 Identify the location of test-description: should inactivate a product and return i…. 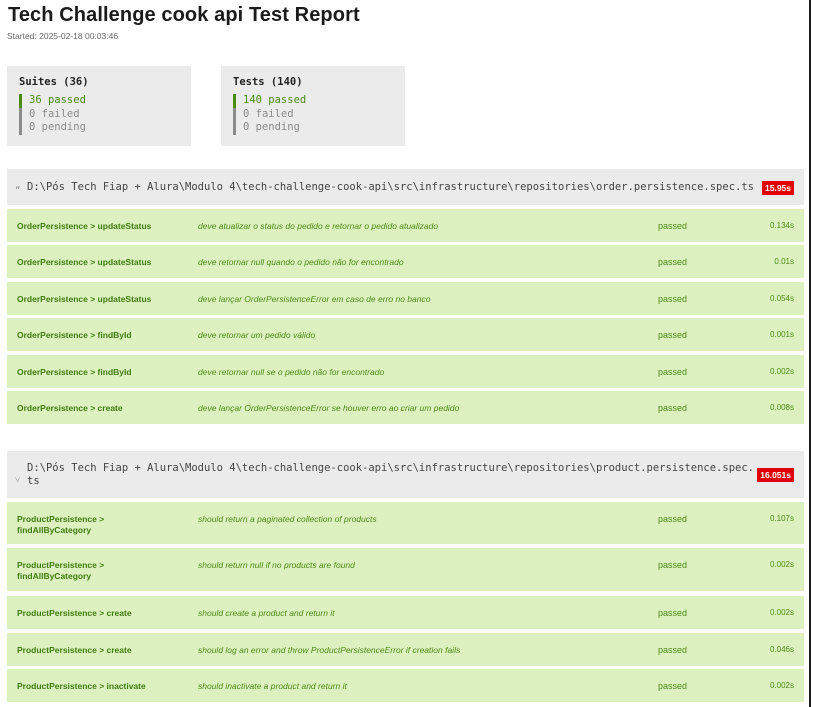
(272, 686).